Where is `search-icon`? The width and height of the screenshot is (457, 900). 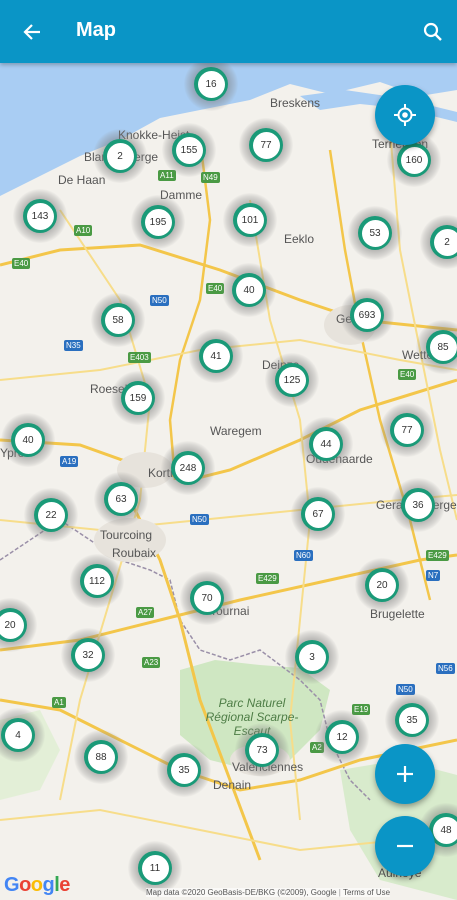
search-icon is located at coordinates (432, 31).